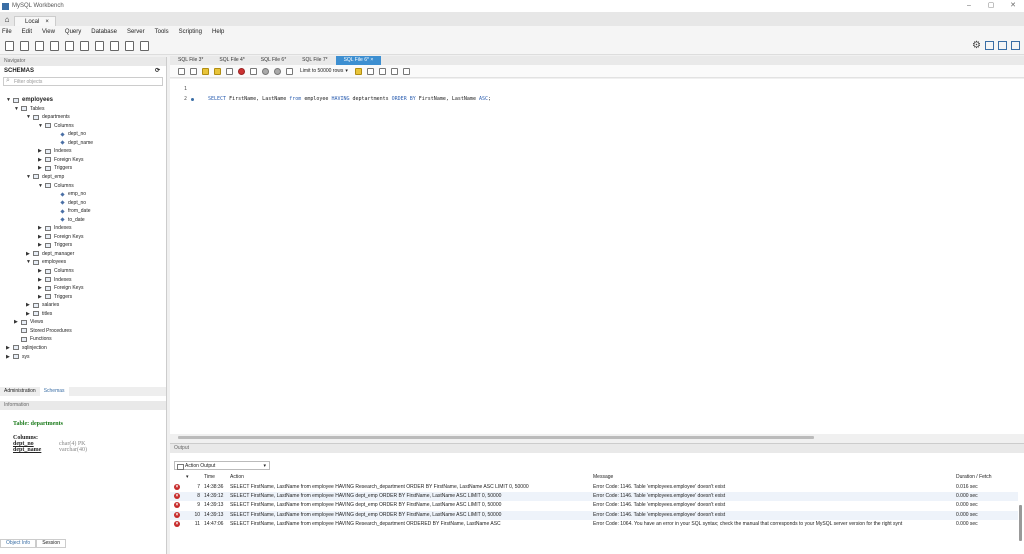 The width and height of the screenshot is (1024, 554). Describe the element at coordinates (989, 45) in the screenshot. I see `toggle-sidebar-icon` at that location.